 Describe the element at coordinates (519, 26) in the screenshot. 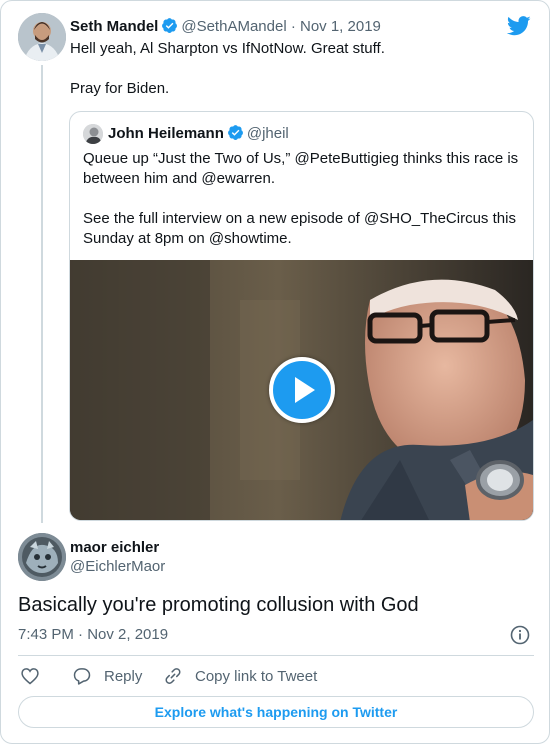

I see `twitter-bird-icon` at that location.